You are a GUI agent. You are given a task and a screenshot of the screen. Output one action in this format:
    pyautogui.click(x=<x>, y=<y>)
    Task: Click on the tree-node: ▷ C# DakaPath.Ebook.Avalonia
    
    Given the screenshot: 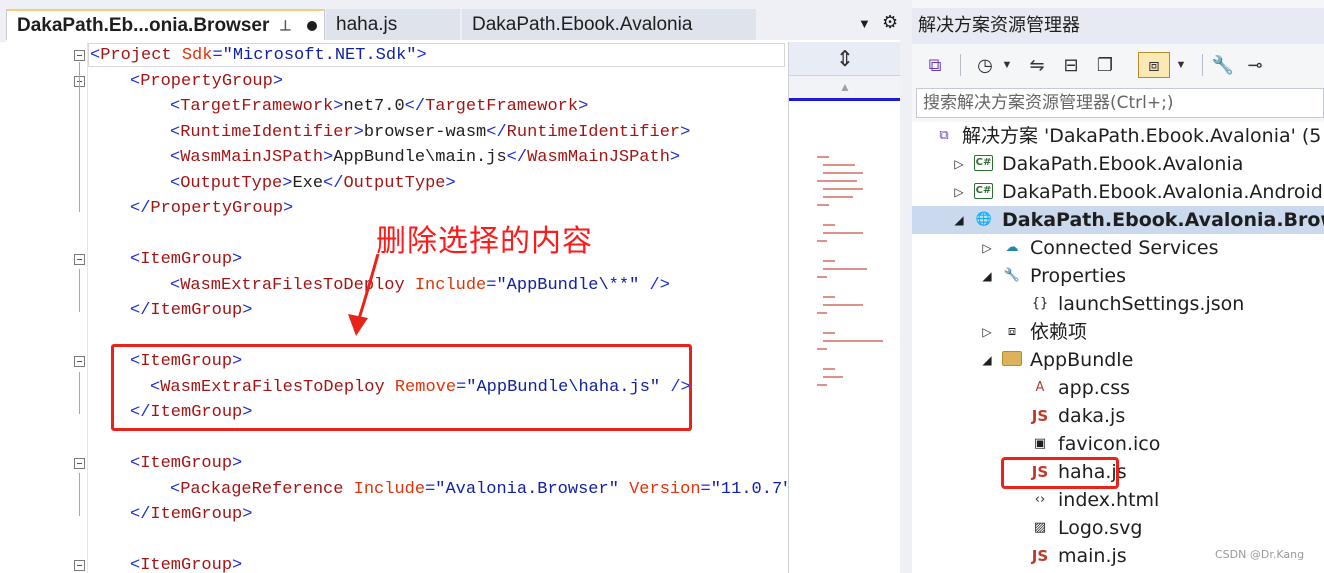 What is the action you would take?
    pyautogui.click(x=1118, y=164)
    